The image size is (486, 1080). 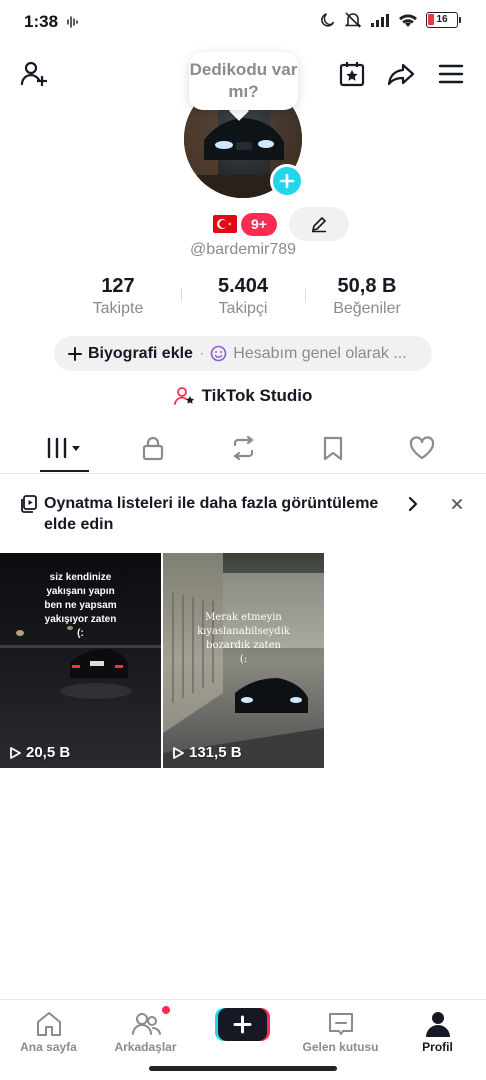 What do you see at coordinates (408, 20) in the screenshot?
I see `wifi-icon` at bounding box center [408, 20].